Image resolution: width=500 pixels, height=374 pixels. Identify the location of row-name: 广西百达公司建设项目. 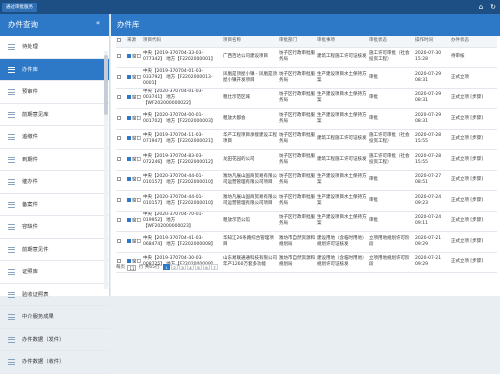
(250, 57).